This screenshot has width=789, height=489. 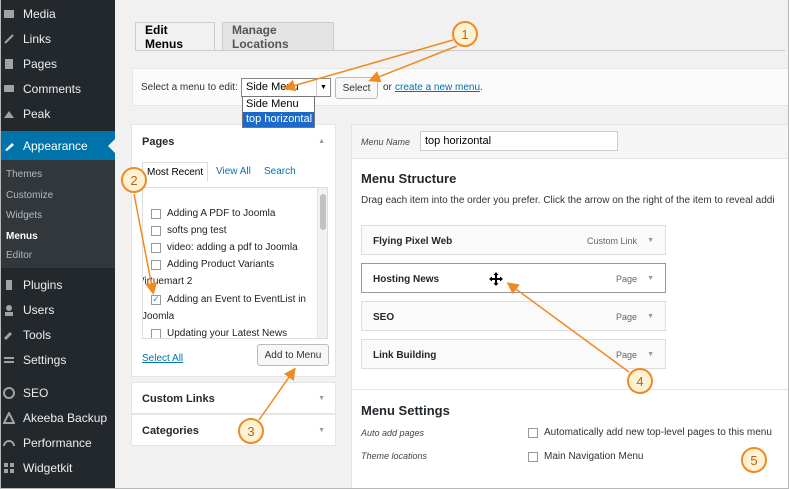 I want to click on or-text: or, so click(x=387, y=87).